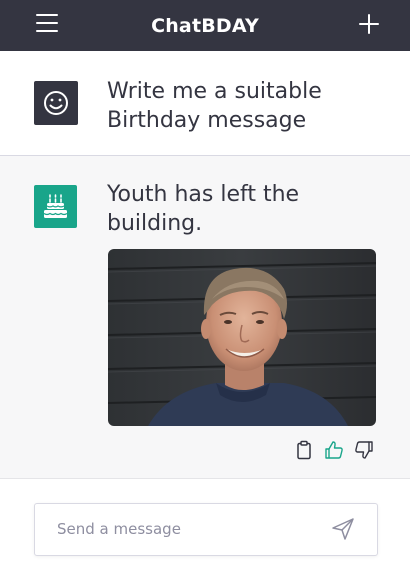  Describe the element at coordinates (214, 106) in the screenshot. I see `user-message-text: Write me a suitable Birthday message` at that location.